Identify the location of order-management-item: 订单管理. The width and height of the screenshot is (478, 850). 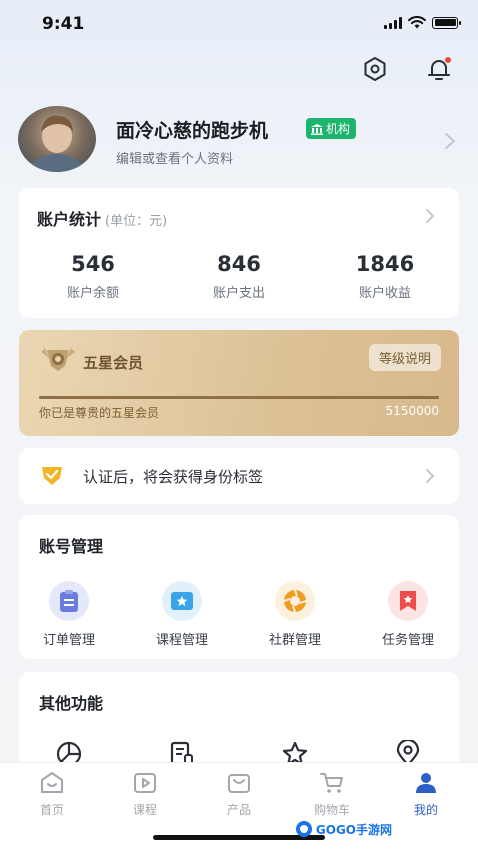
(69, 614).